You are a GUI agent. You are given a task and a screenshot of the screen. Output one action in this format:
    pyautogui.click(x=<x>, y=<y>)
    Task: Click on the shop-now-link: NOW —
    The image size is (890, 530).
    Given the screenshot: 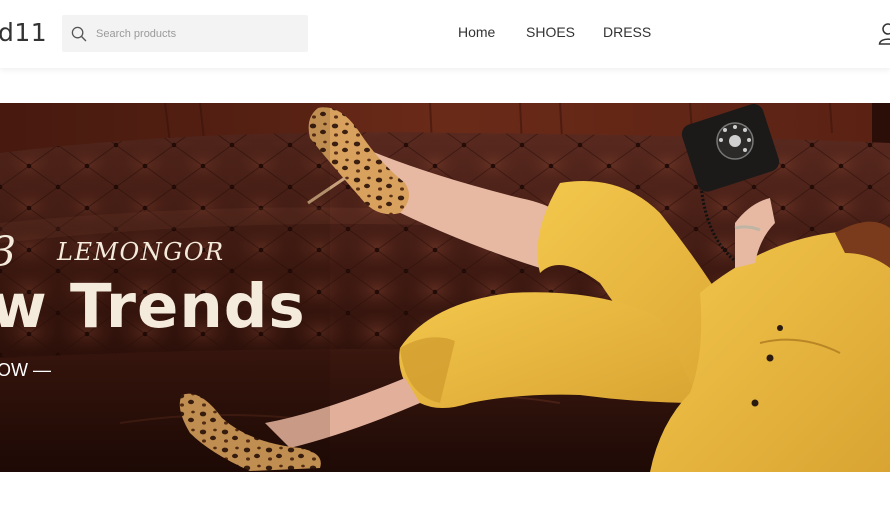 What is the action you would take?
    pyautogui.click(x=25, y=370)
    